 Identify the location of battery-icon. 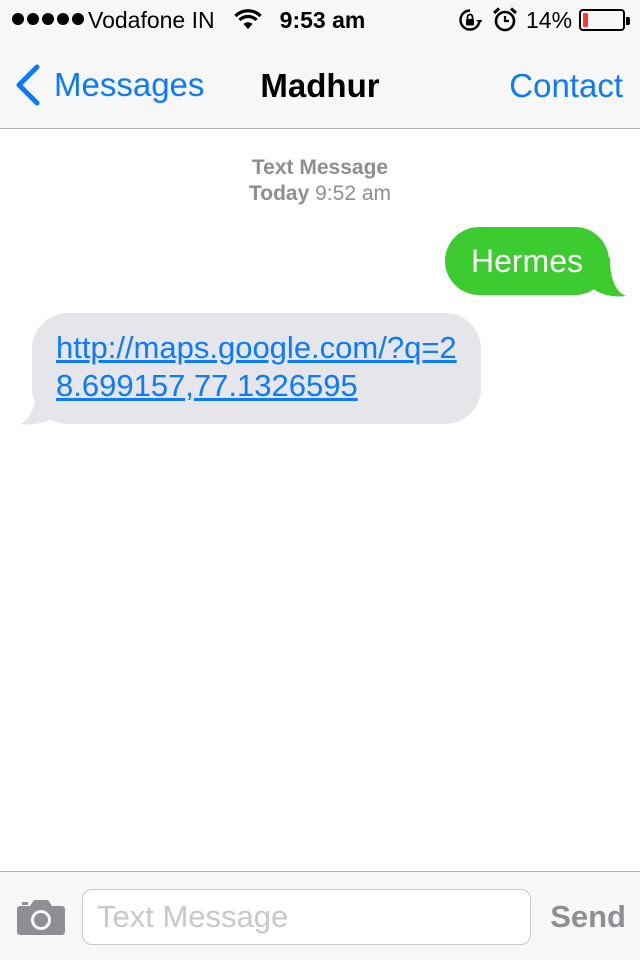
(604, 20).